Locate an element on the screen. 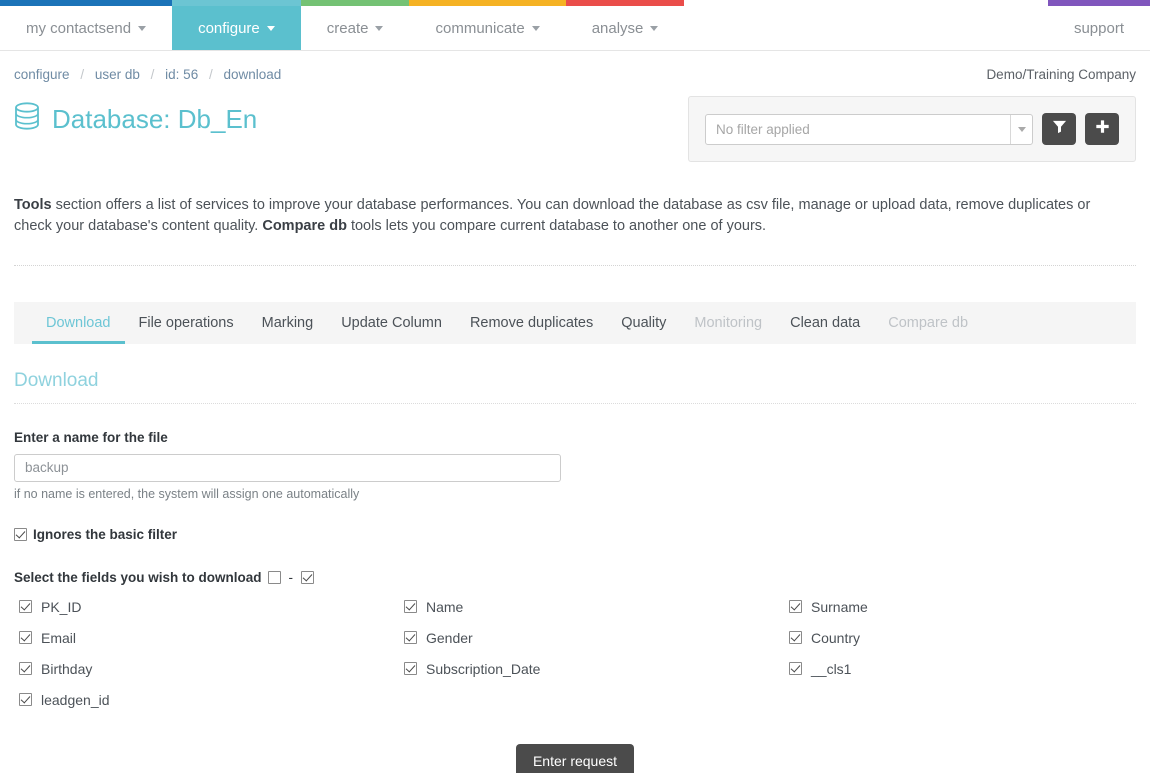 The height and width of the screenshot is (773, 1150). section-divider is located at coordinates (575, 265).